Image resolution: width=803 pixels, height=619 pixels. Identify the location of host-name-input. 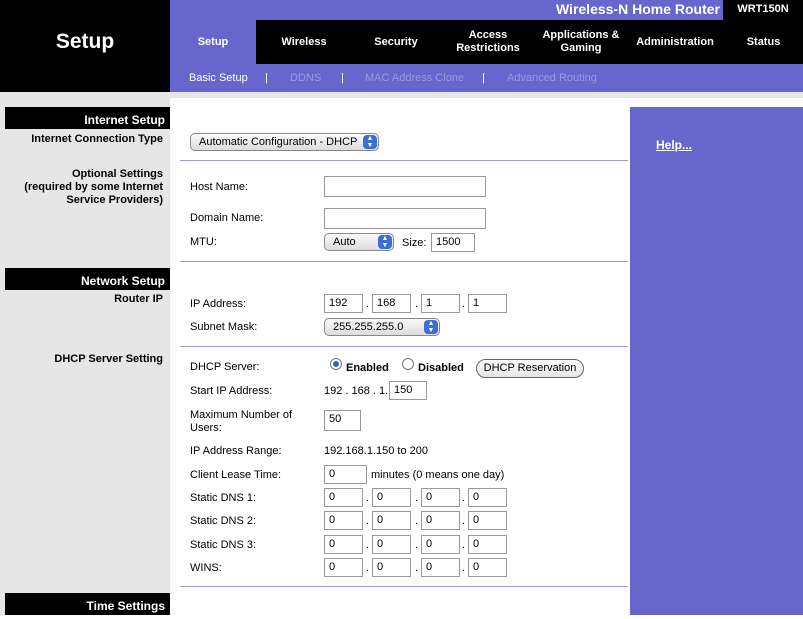
(405, 186).